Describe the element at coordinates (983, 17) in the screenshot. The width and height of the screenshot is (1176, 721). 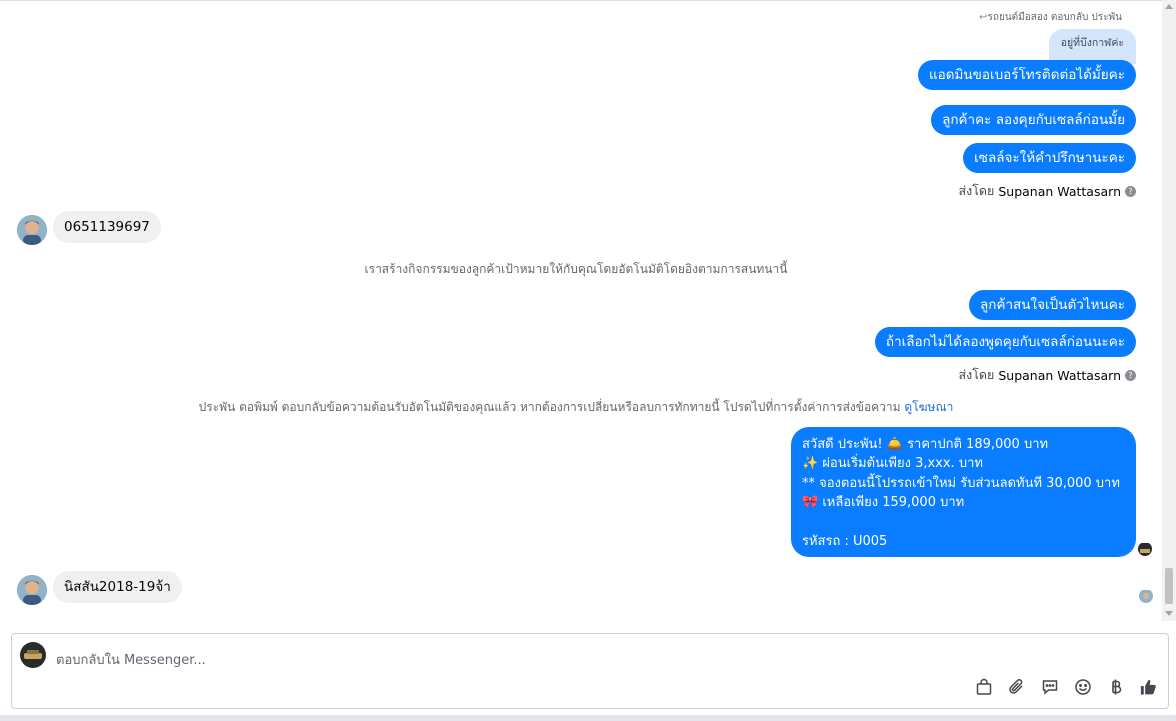
I see `reply-arrow-icon: ↩` at that location.